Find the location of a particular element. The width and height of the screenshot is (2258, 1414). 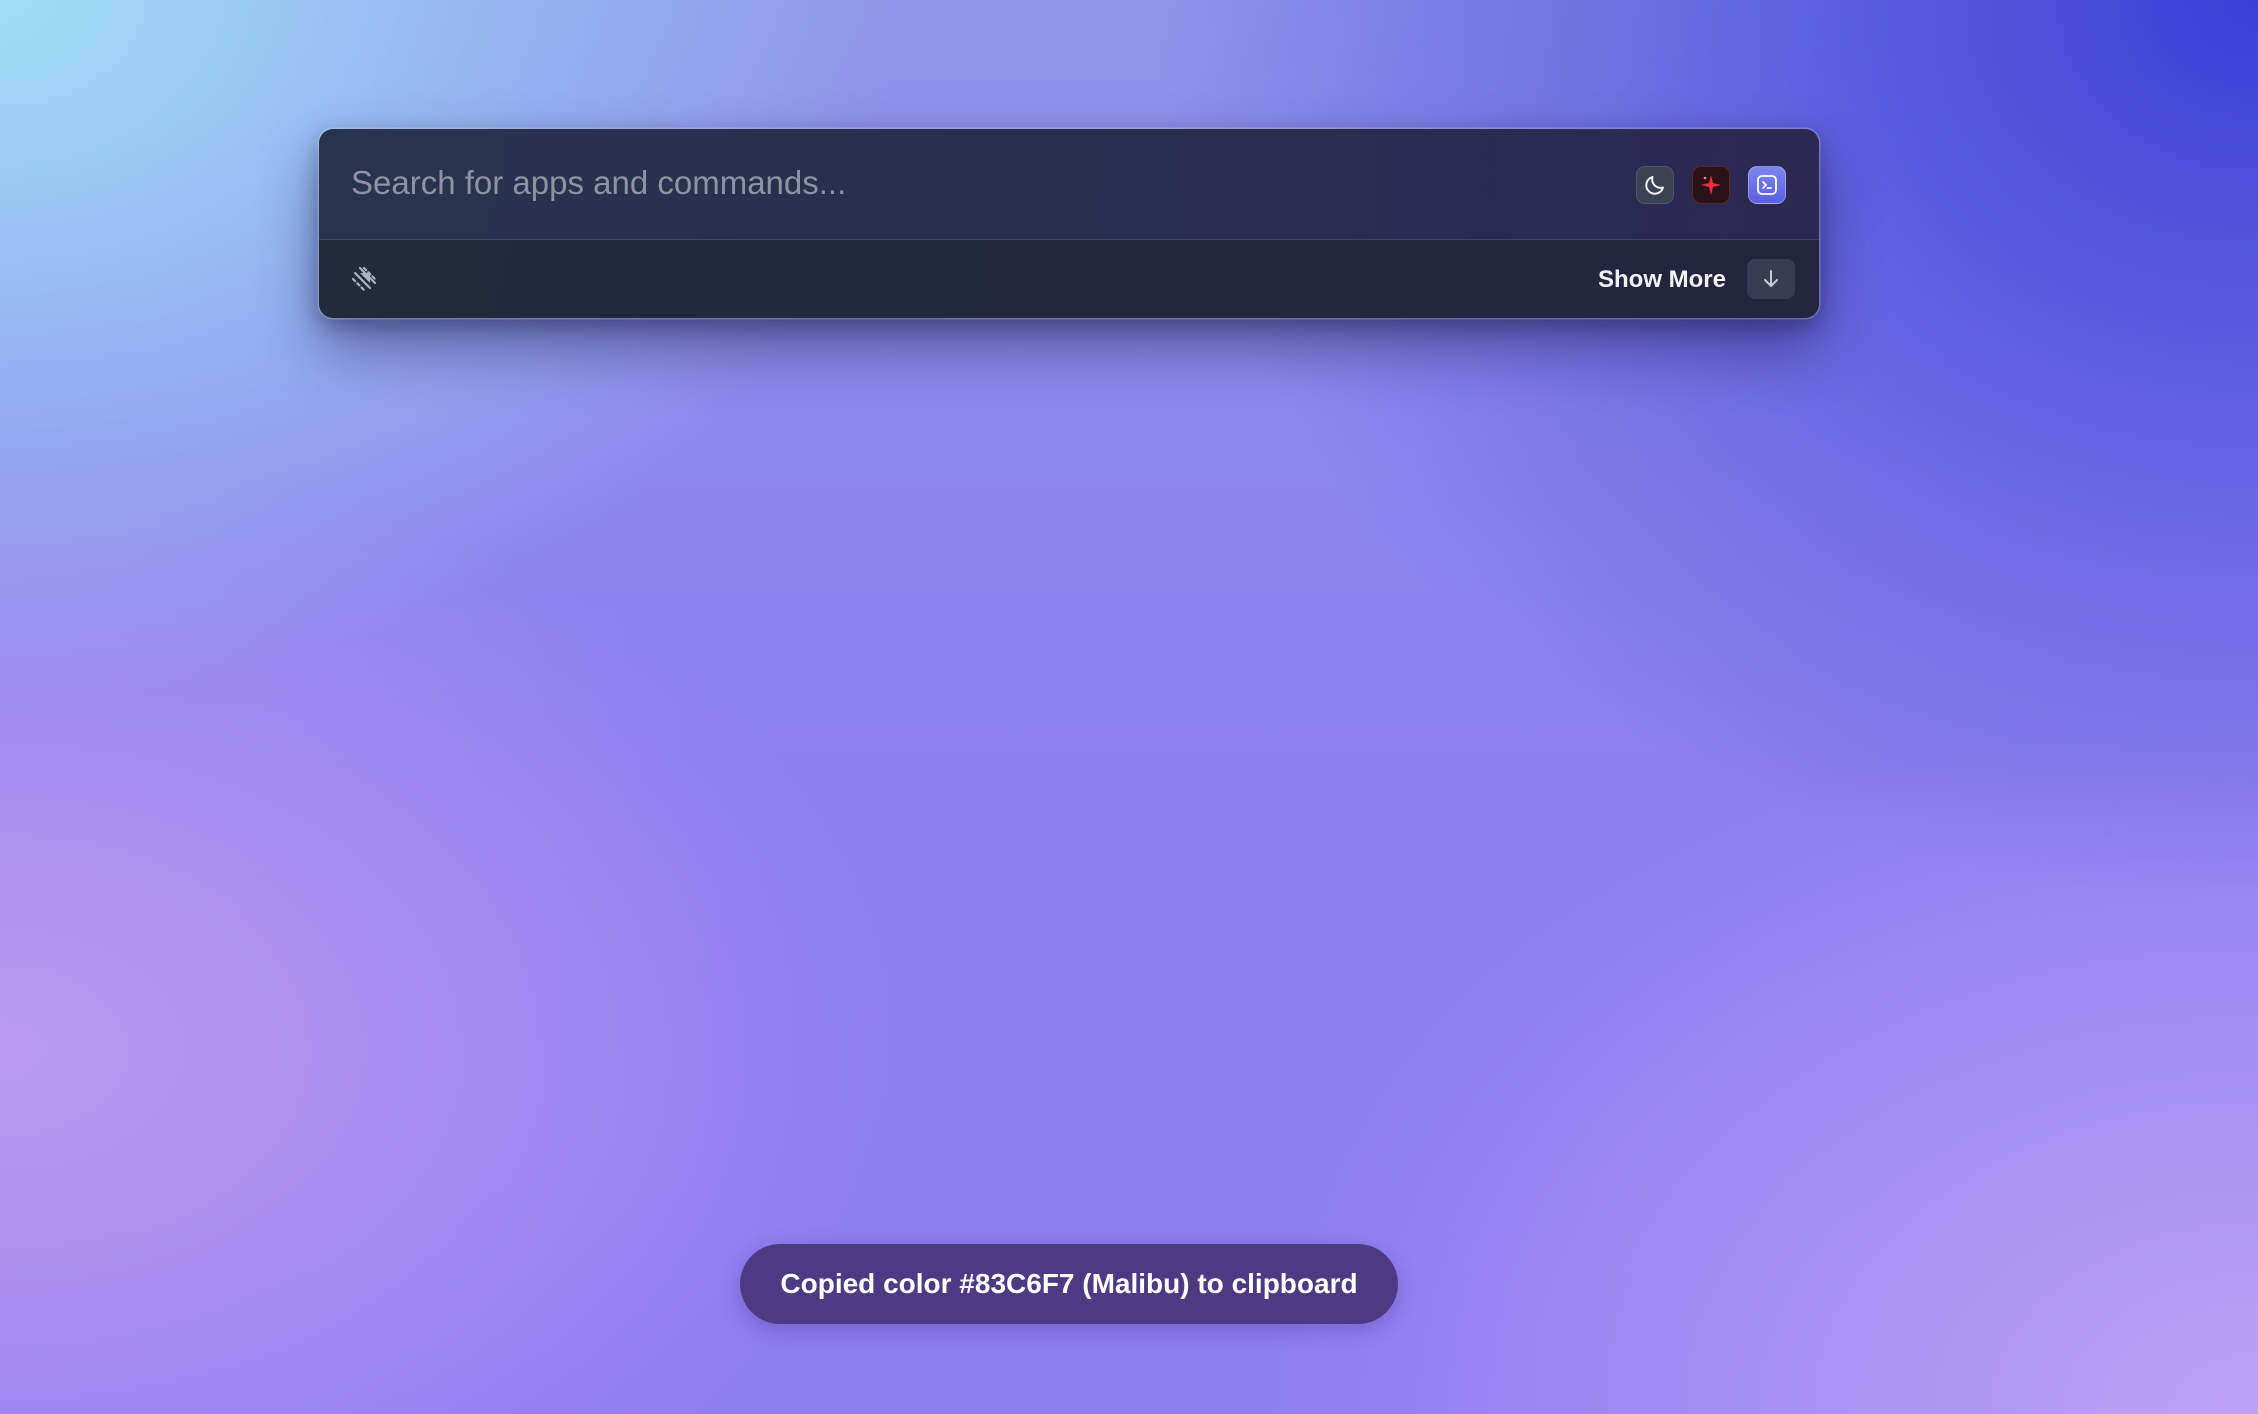

show-more-button: Show More is located at coordinates (1662, 280).